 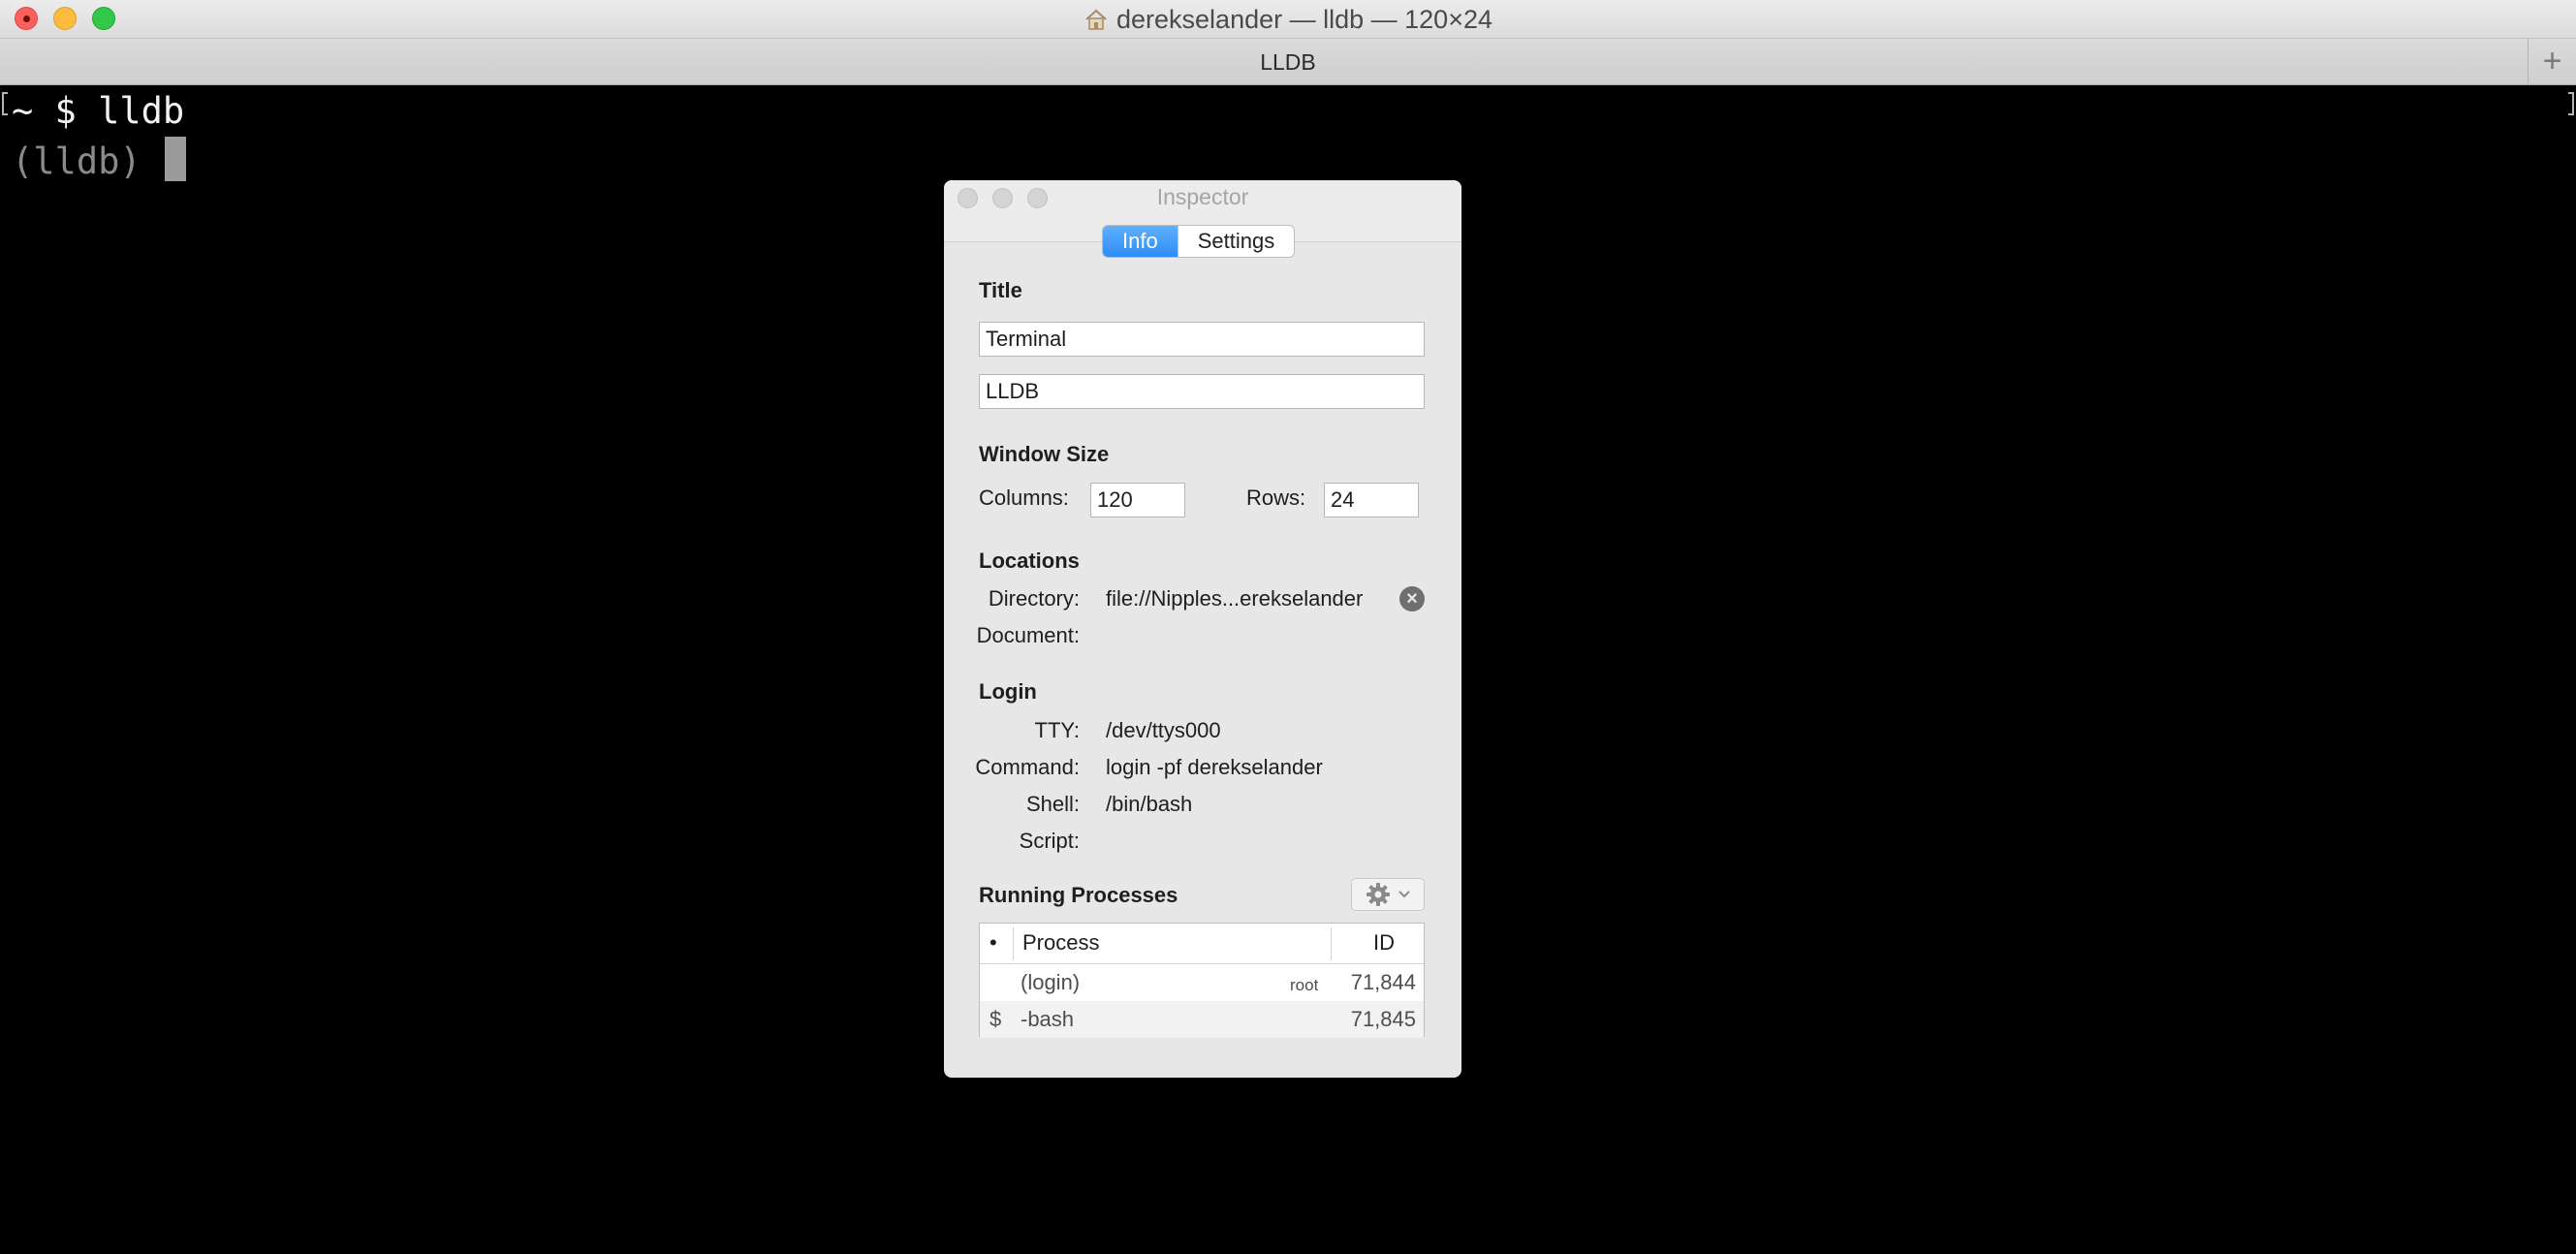 I want to click on window-title: derekselander — lldb — 120×24, so click(x=1304, y=19).